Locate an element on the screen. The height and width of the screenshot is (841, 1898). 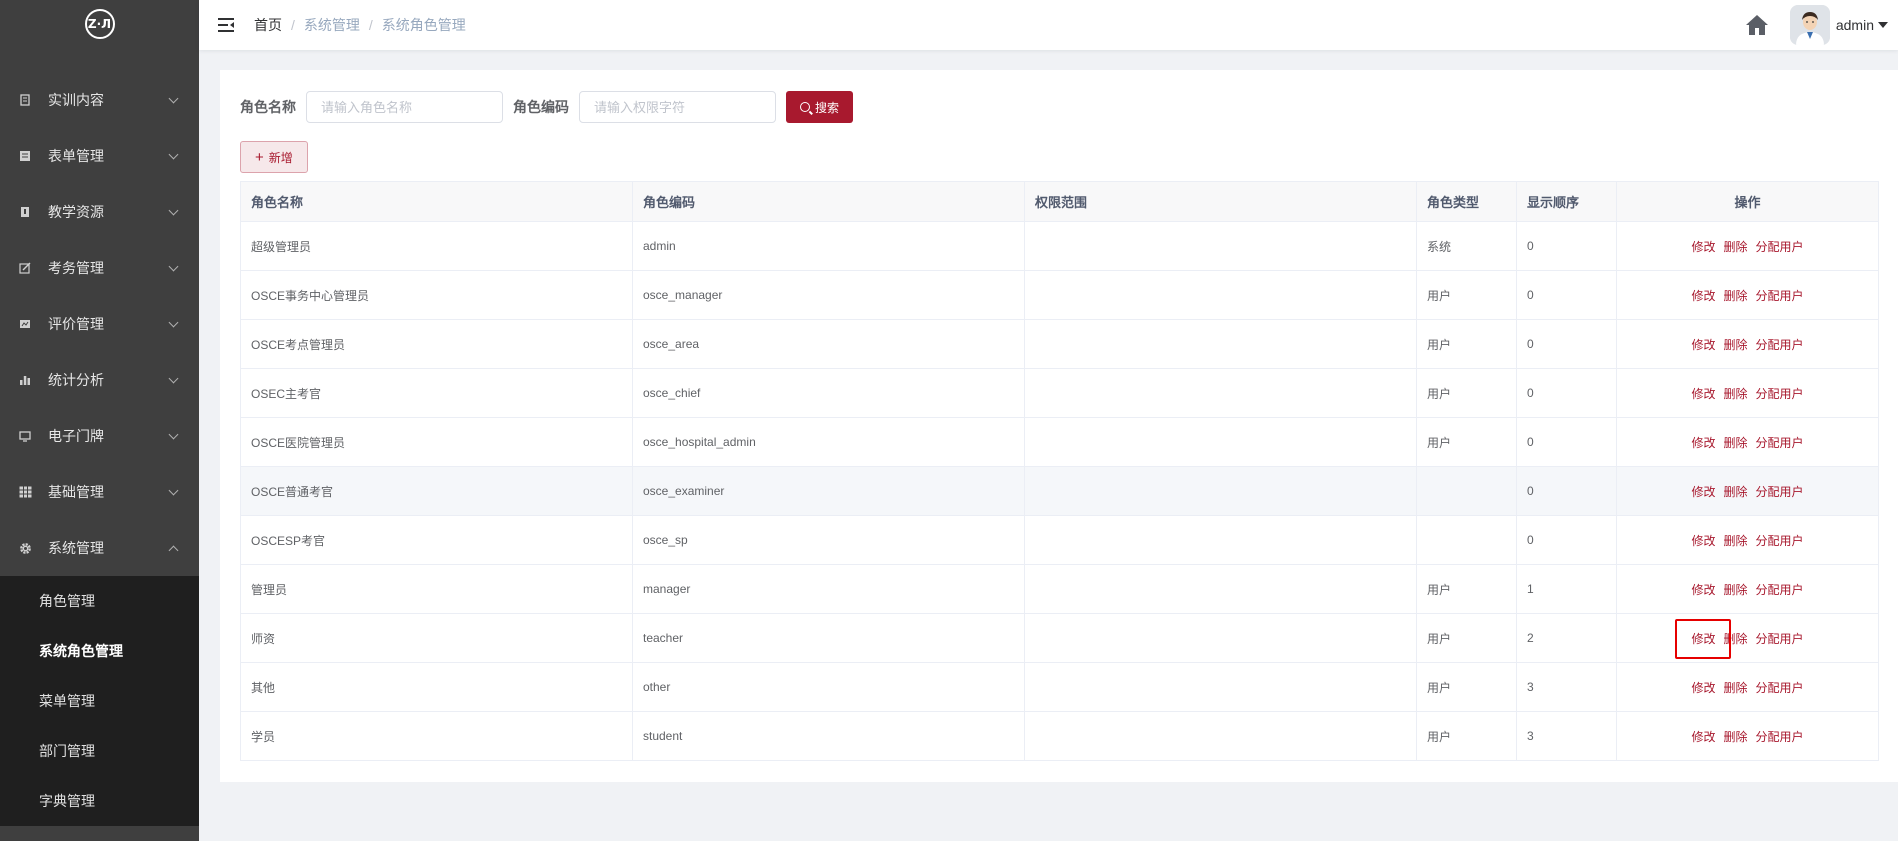
edit-icon is located at coordinates (25, 268).